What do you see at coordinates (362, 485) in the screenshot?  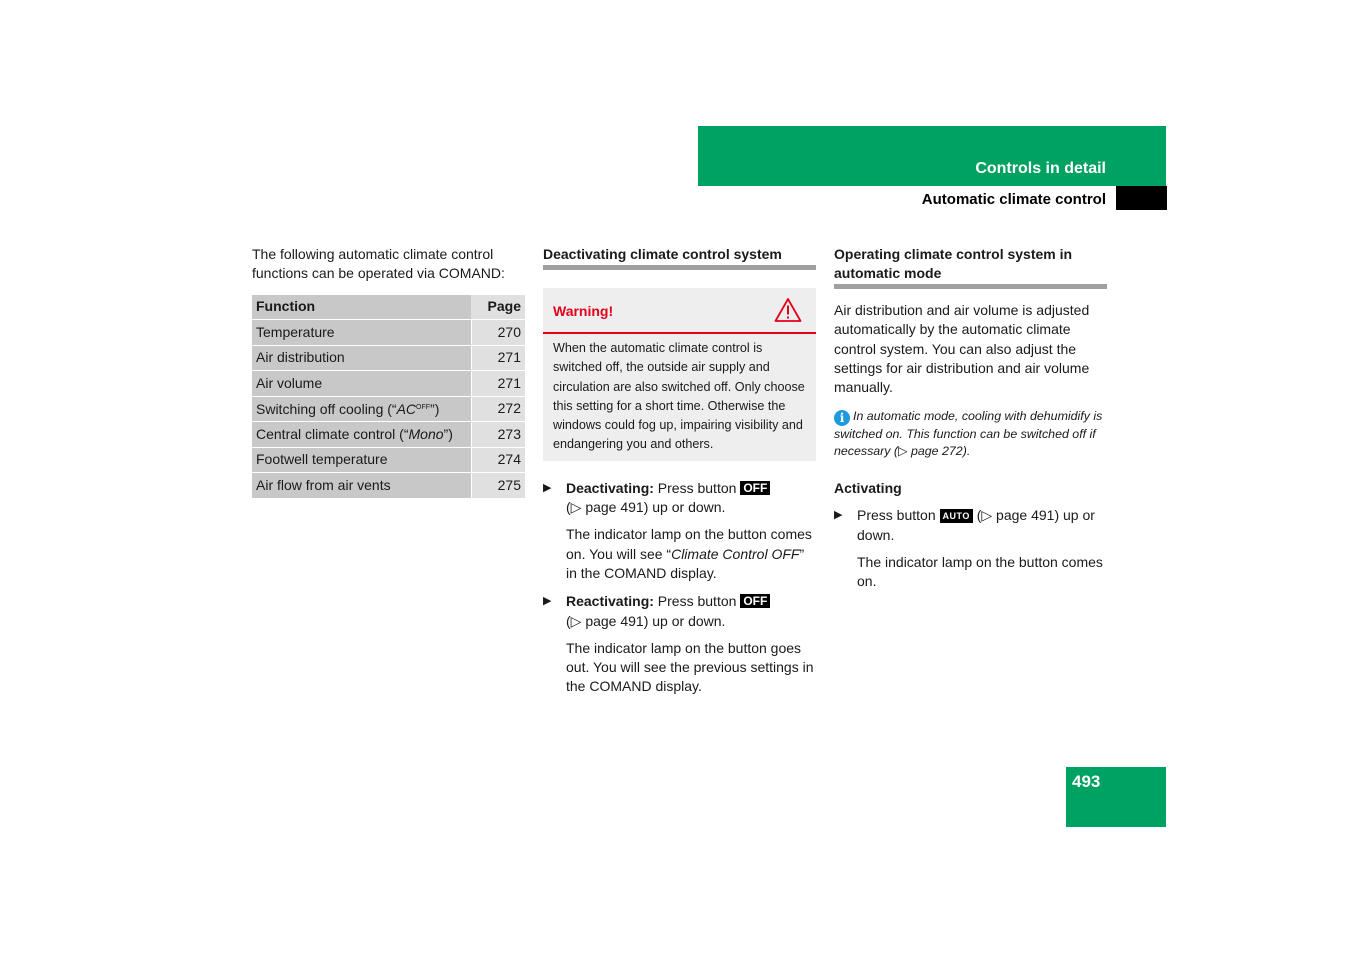 I see `function-name: Air flow from air vents` at bounding box center [362, 485].